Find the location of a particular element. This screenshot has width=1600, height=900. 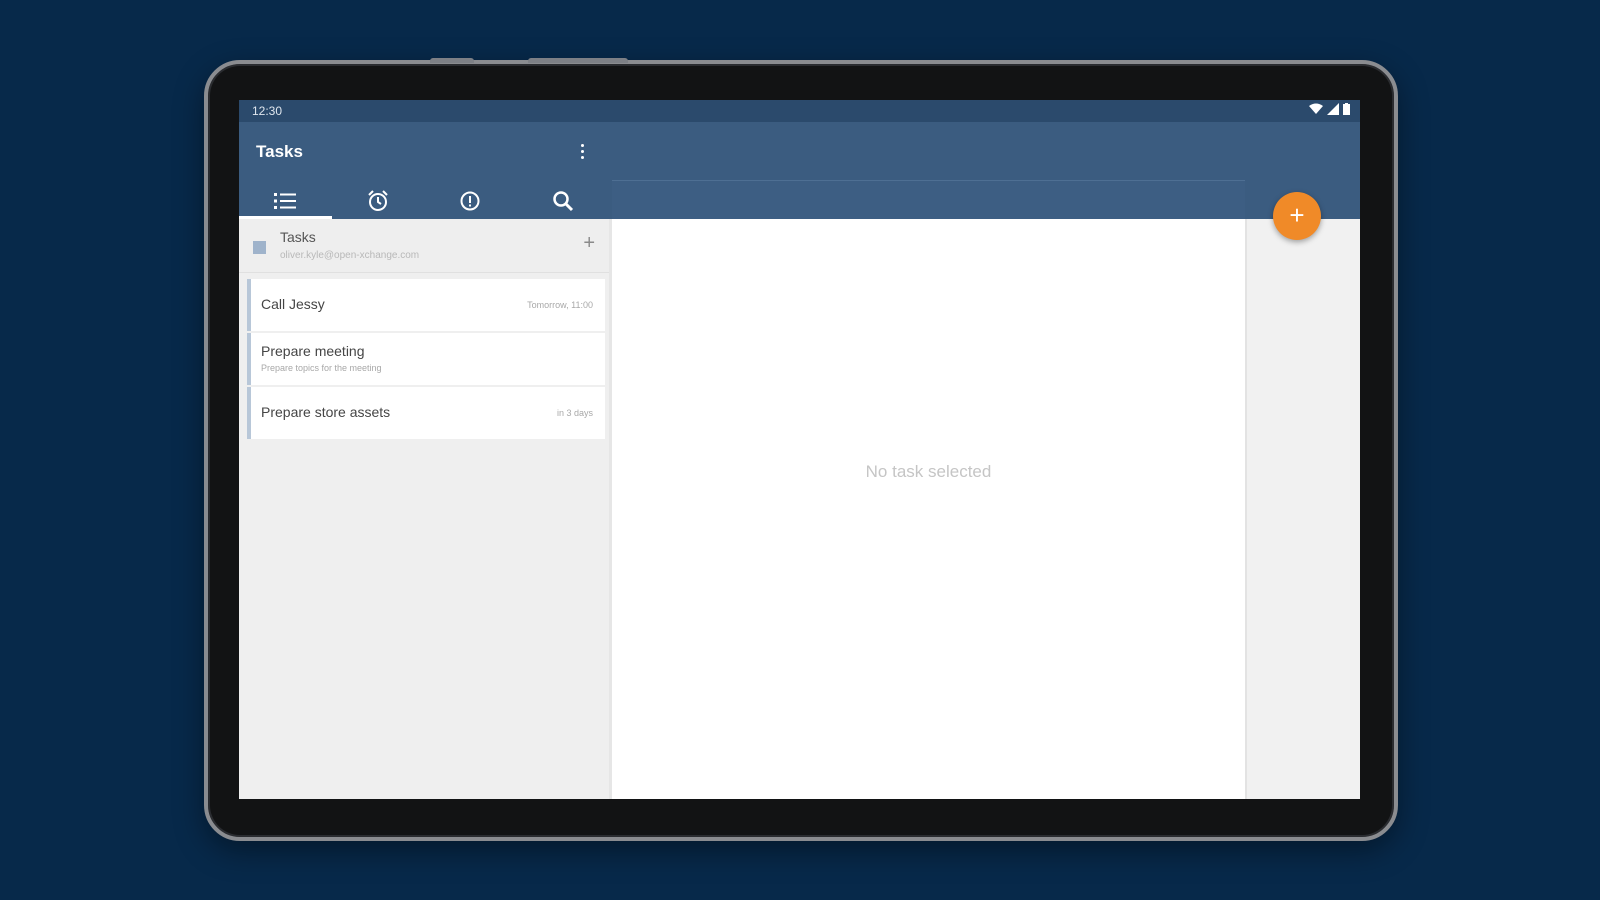

tab-priority is located at coordinates (470, 200).